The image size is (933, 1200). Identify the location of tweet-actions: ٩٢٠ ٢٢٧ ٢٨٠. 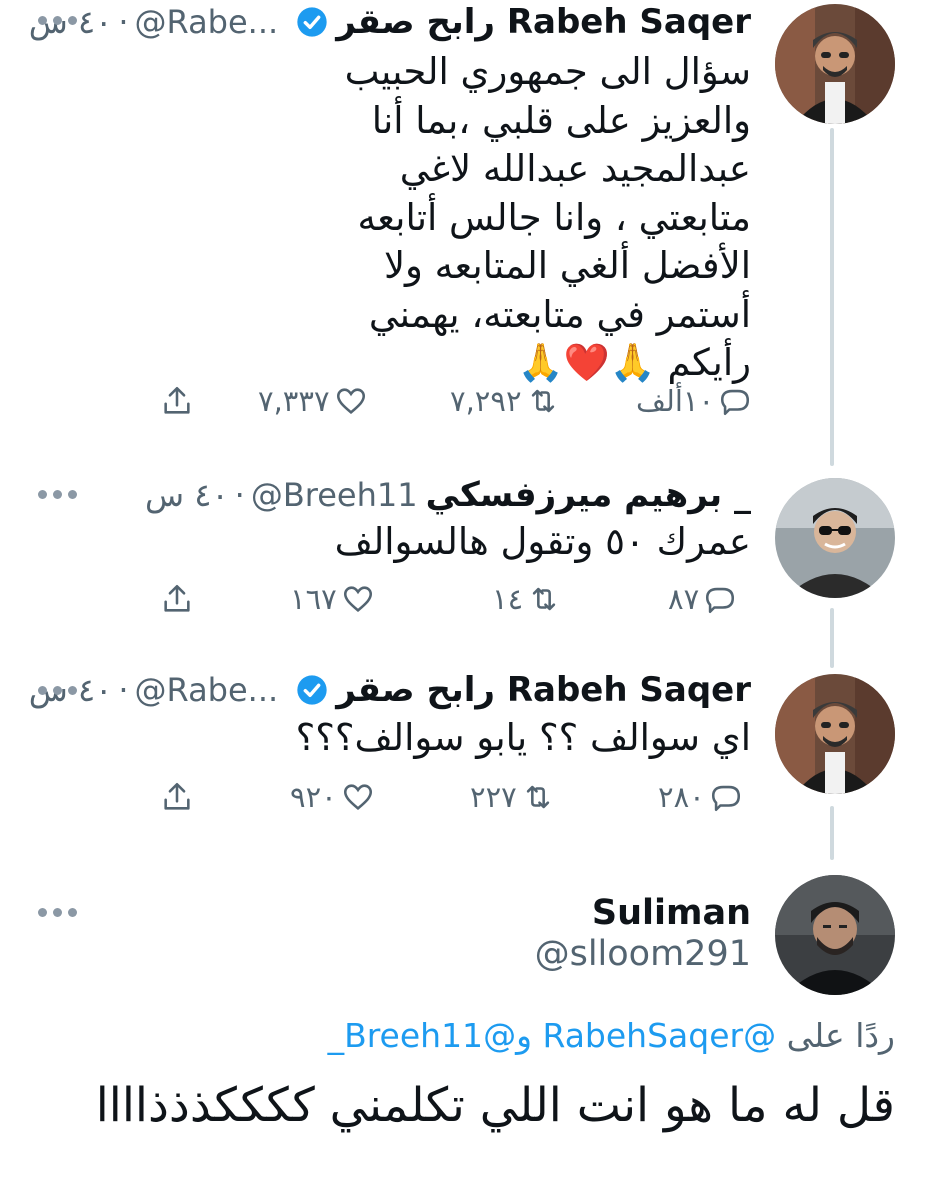
(456, 800).